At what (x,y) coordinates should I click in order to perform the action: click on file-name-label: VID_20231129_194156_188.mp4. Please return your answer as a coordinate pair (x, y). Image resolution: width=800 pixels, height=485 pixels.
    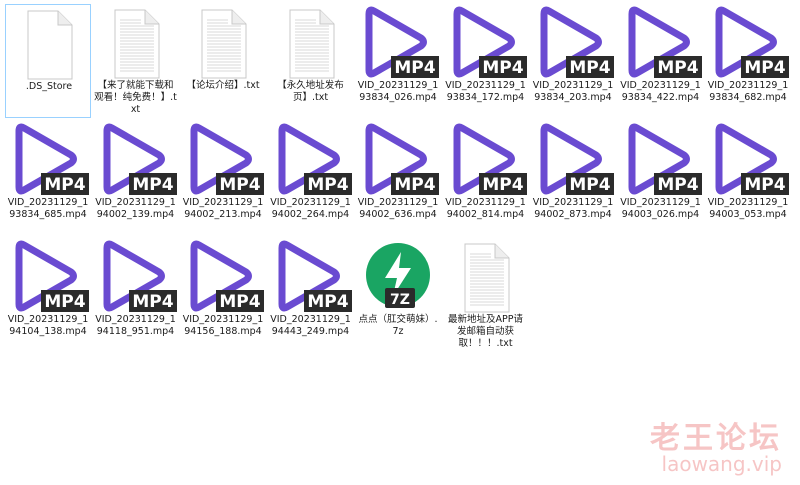
    Looking at the image, I should click on (223, 325).